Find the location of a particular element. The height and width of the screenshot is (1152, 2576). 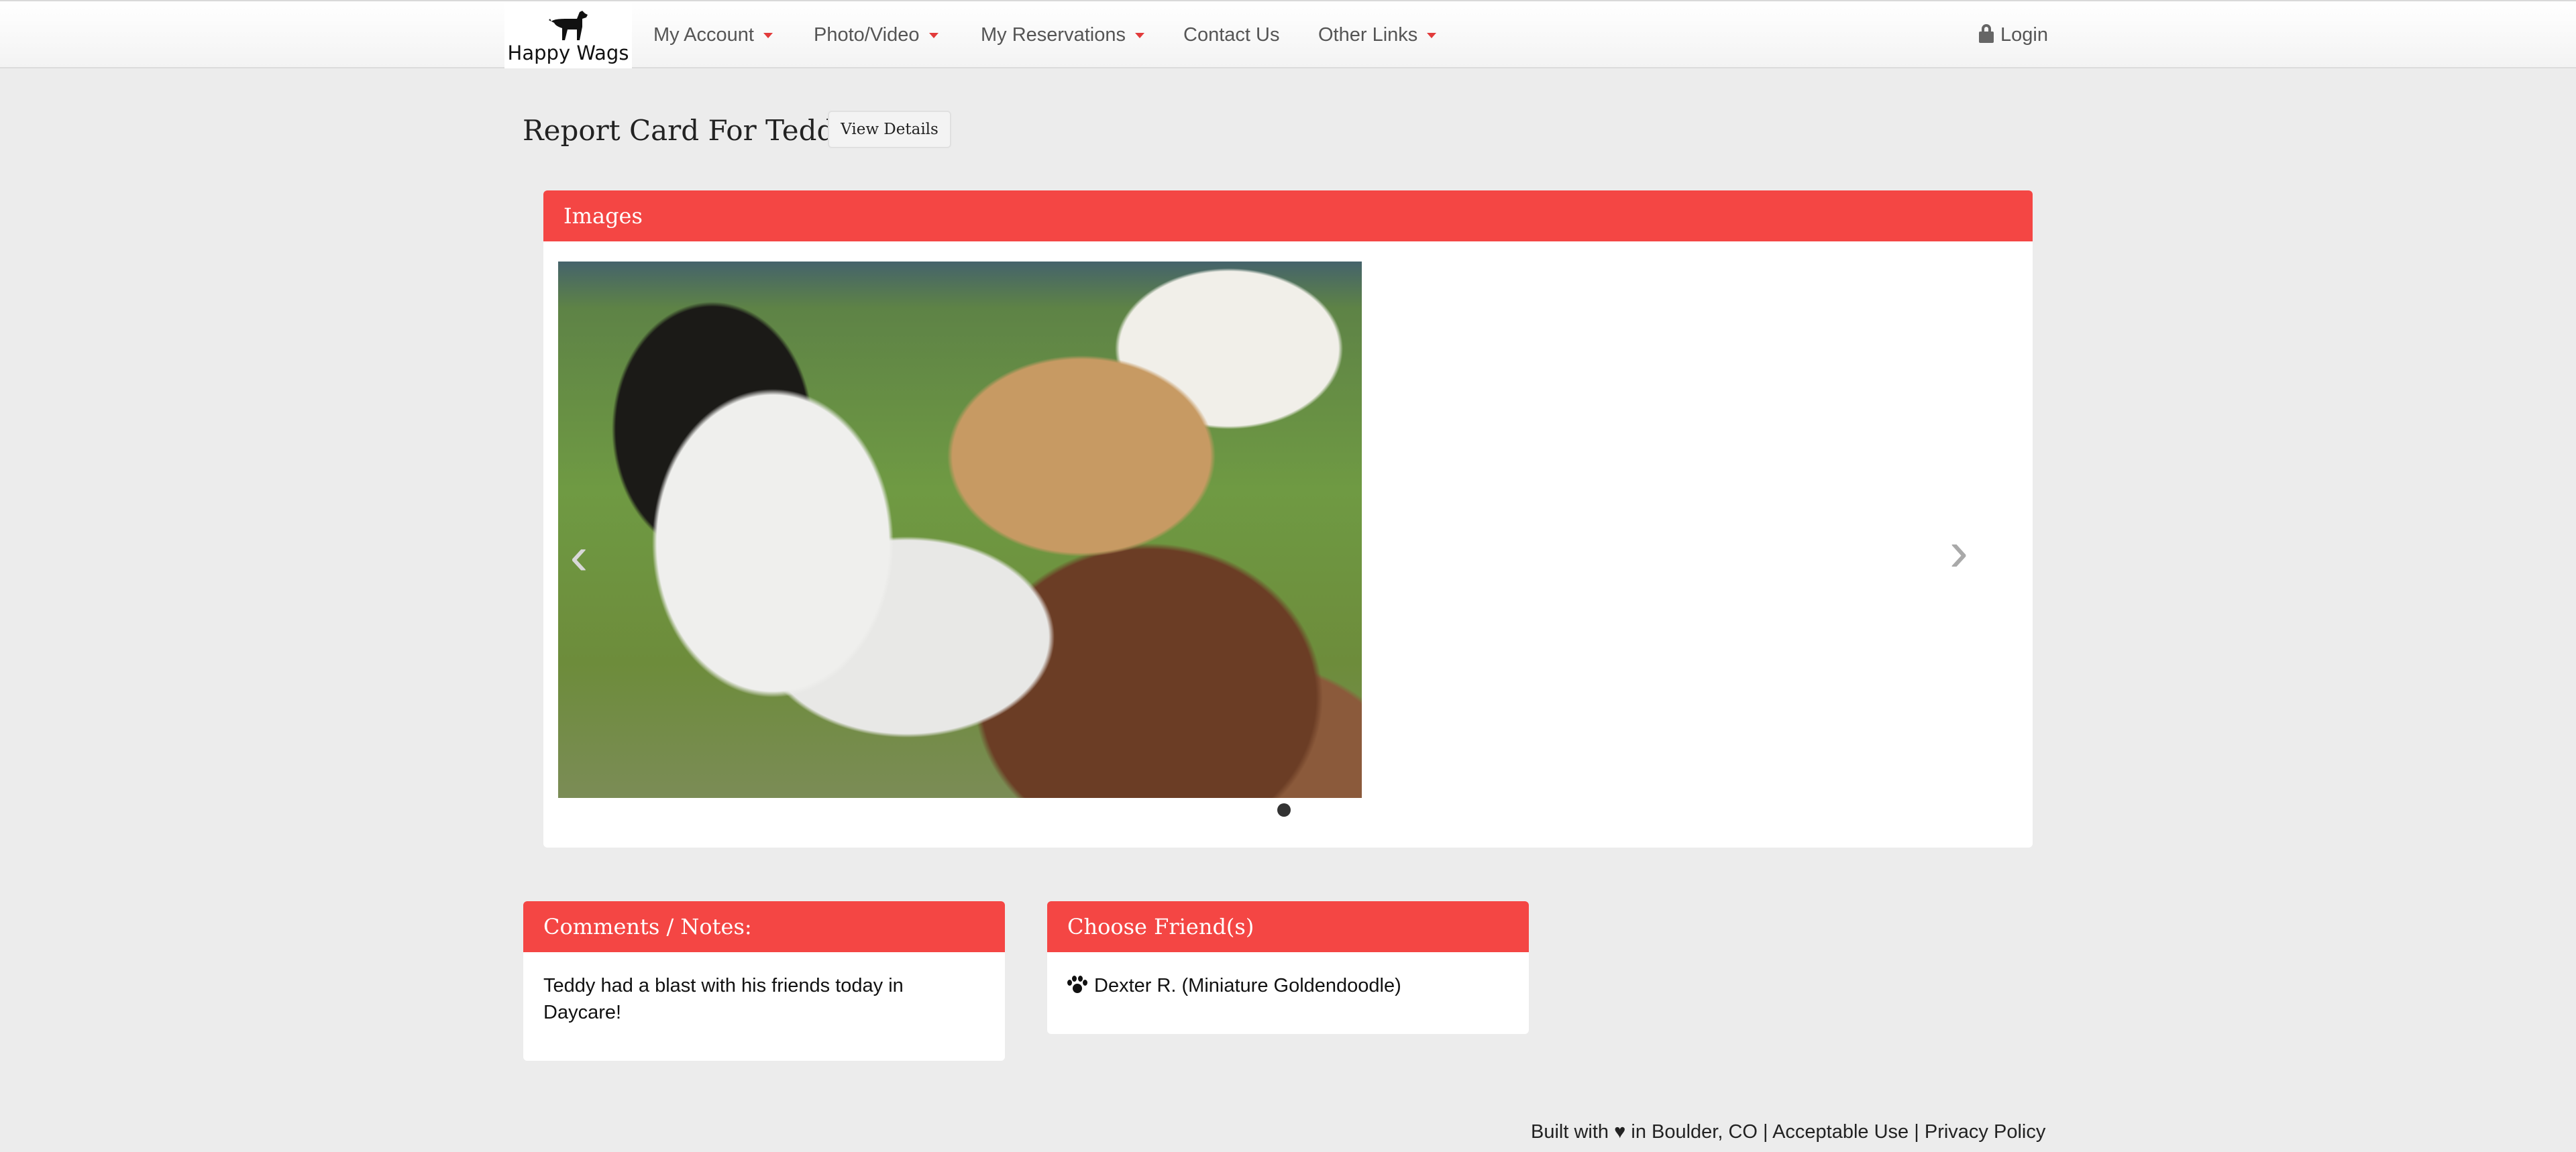

nav-my-account: My Account is located at coordinates (713, 34).